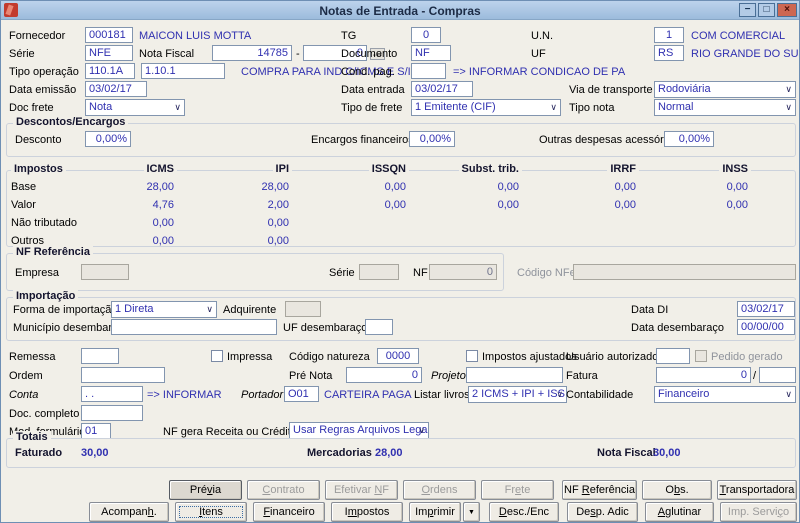 Image resolution: width=800 pixels, height=523 pixels. What do you see at coordinates (361, 490) in the screenshot?
I see `efetivar-nf-button: Efetivar NF` at bounding box center [361, 490].